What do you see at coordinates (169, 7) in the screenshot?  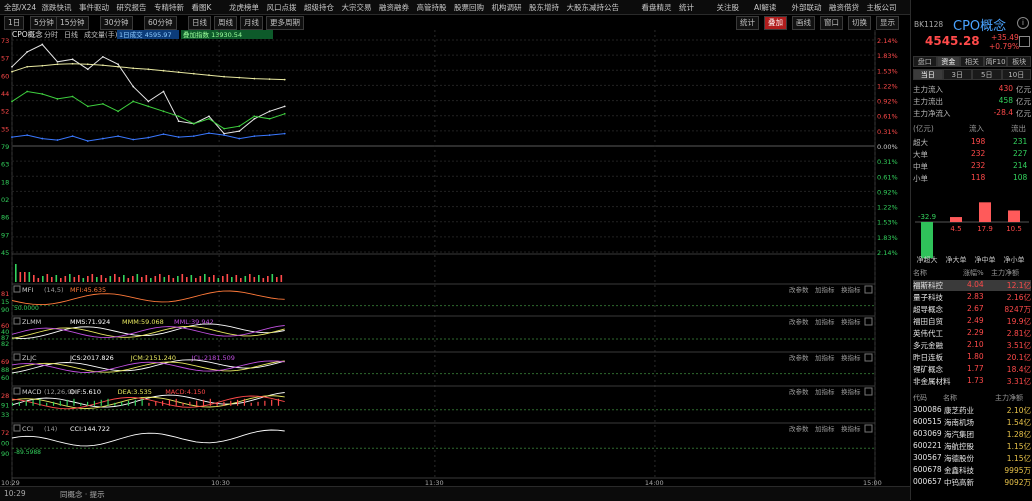 I see `menu-item: 专精特新` at bounding box center [169, 7].